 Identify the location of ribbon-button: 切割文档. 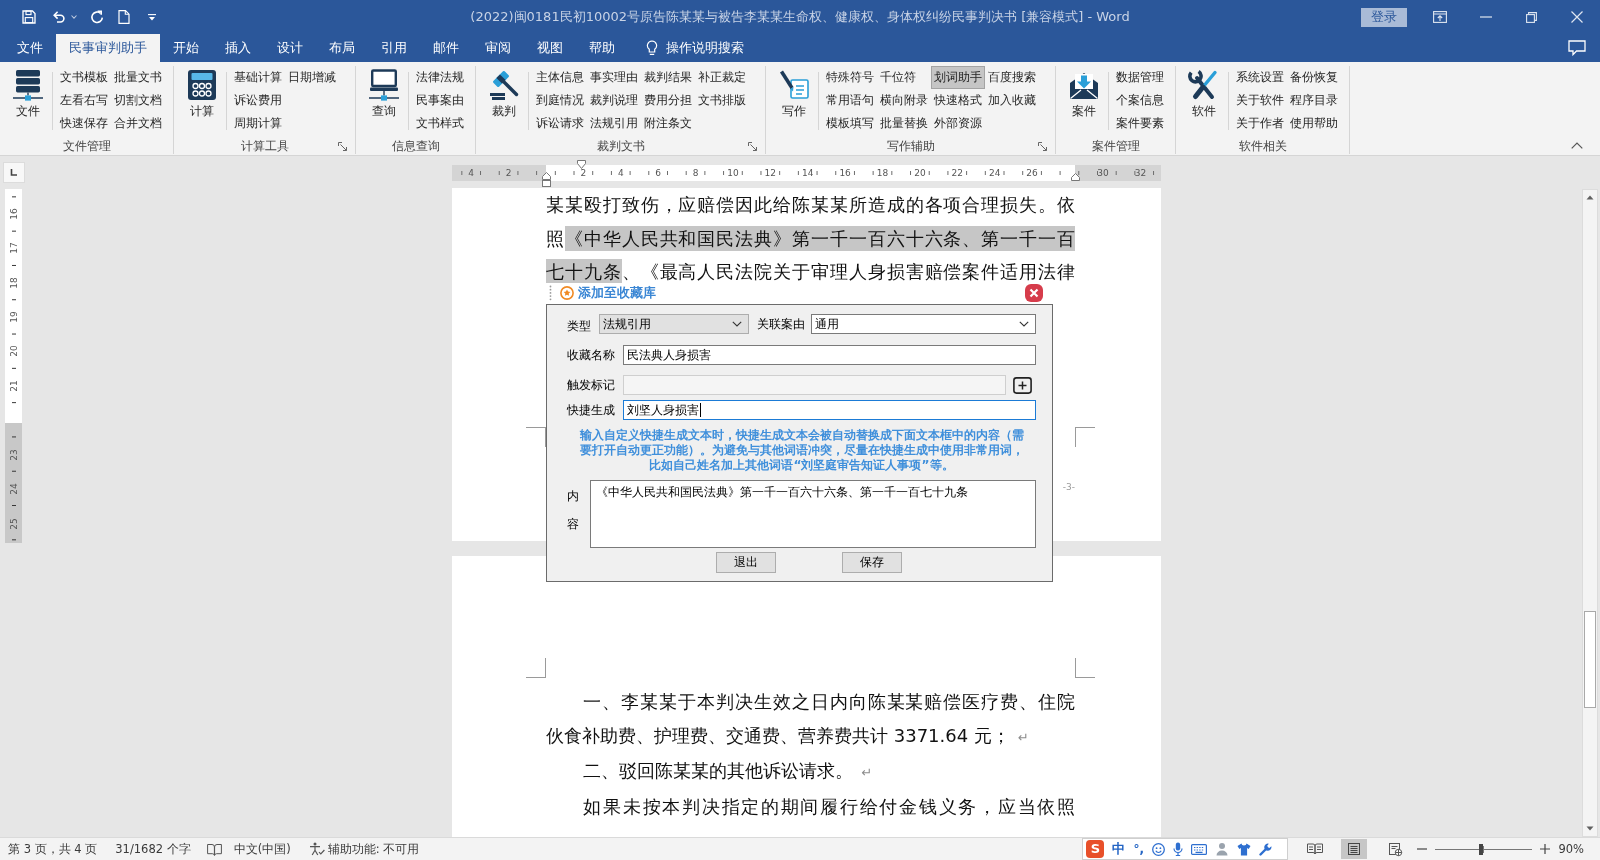
(138, 100).